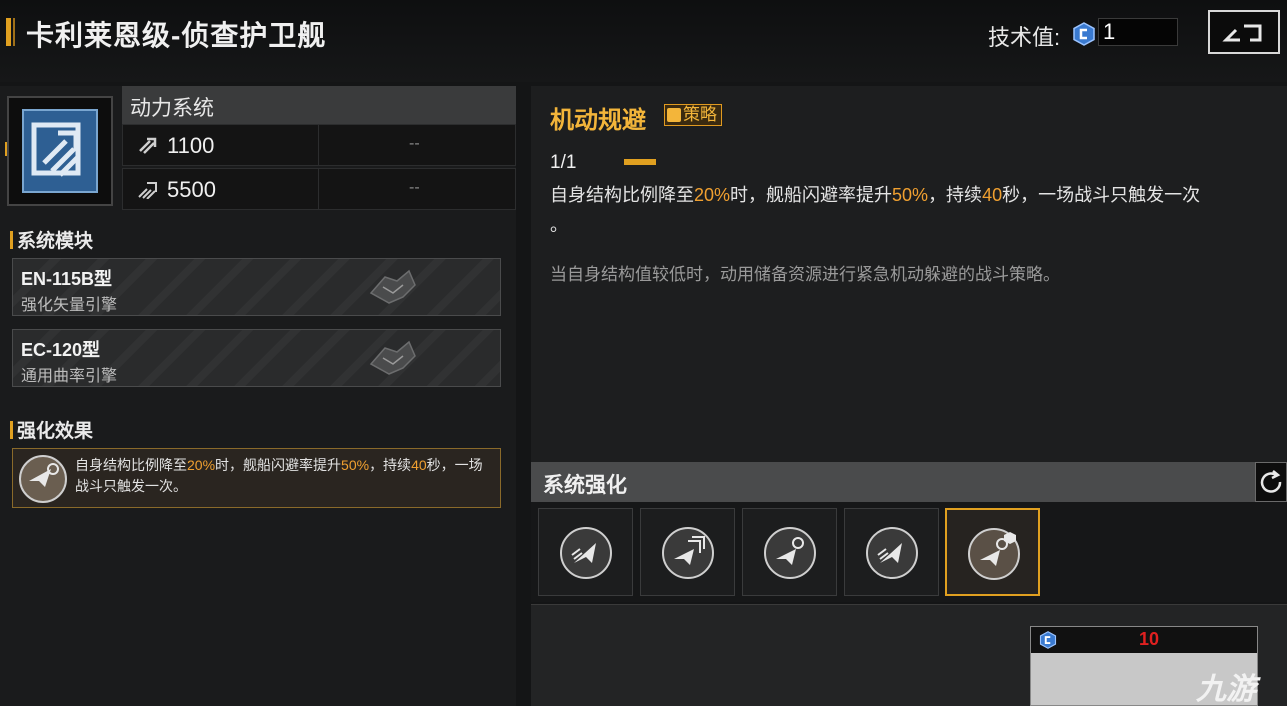 The width and height of the screenshot is (1287, 706). I want to click on stat-row: 5500 --, so click(319, 189).